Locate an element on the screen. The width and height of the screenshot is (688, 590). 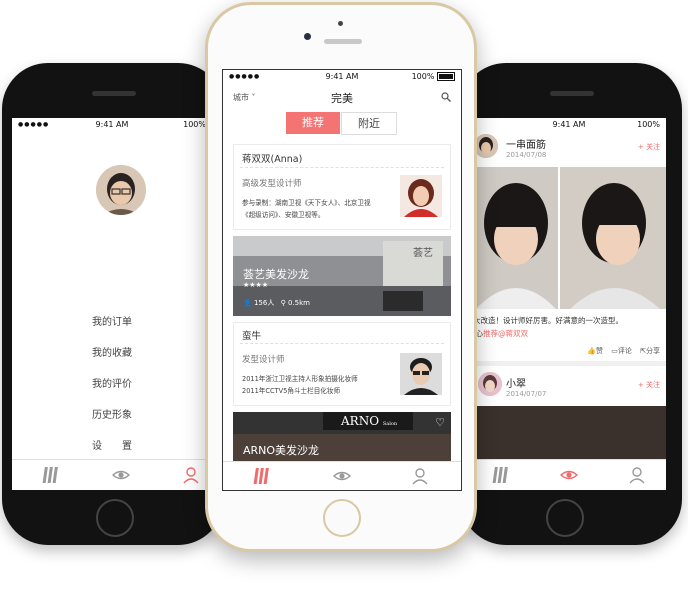
avatar is located at coordinates (121, 190).